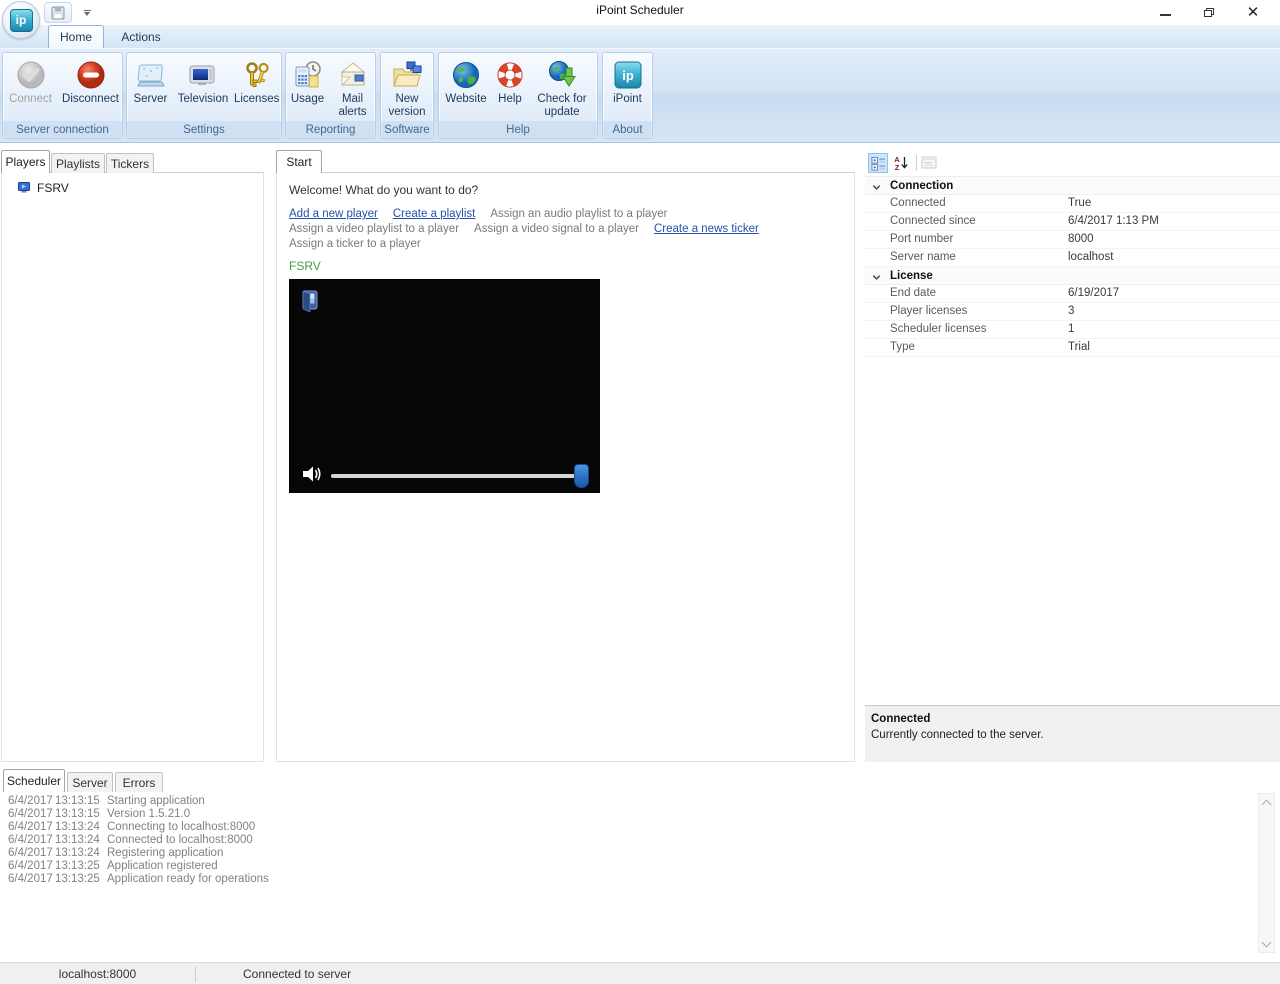  I want to click on restore-button, so click(1209, 12).